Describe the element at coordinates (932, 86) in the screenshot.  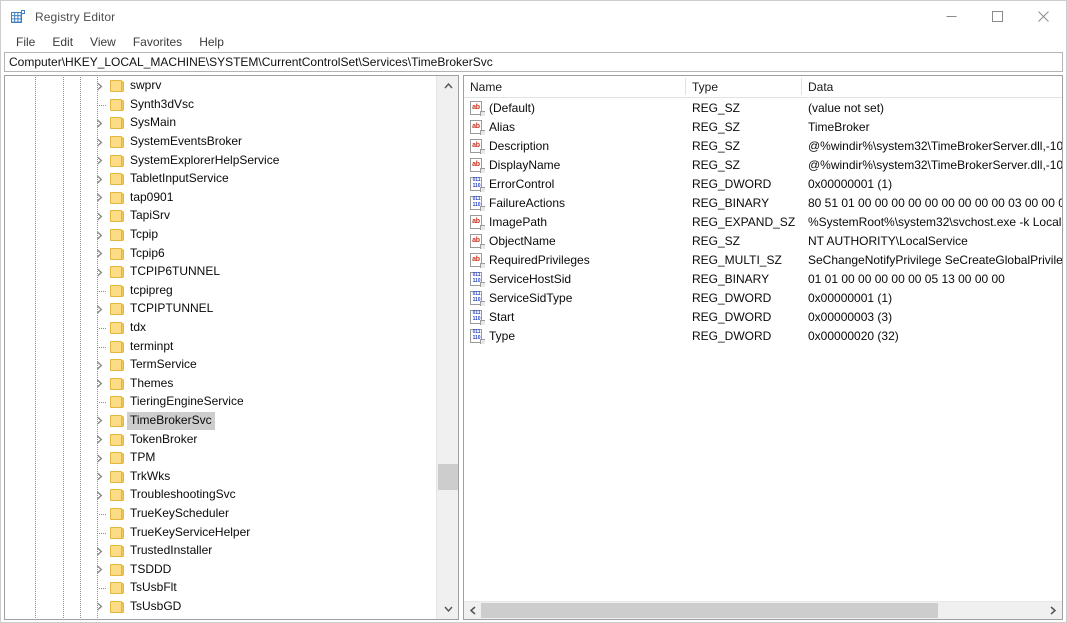
I see `column-header-data: Data` at that location.